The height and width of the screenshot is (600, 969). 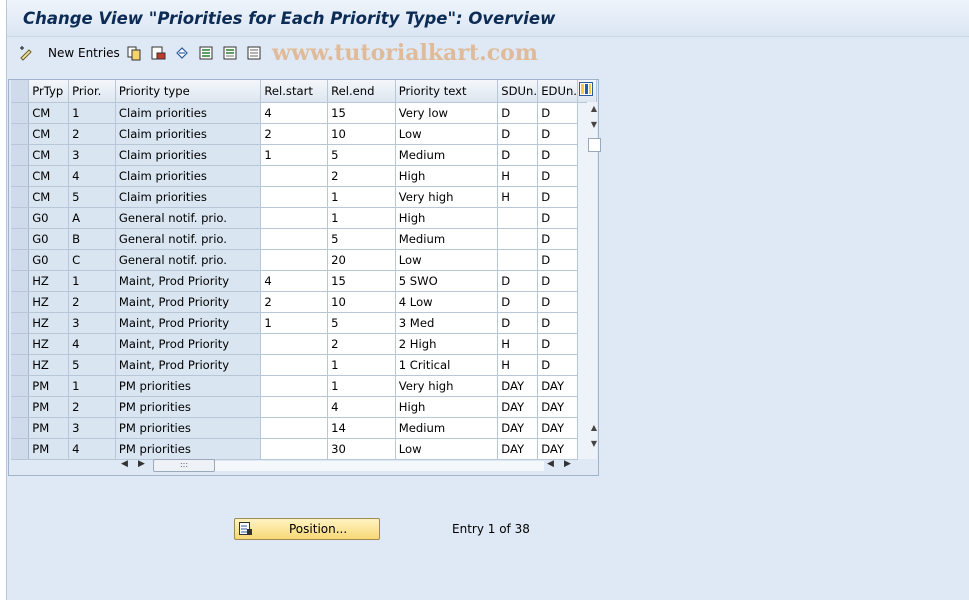 I want to click on cell-priority-text: Very low, so click(x=447, y=113).